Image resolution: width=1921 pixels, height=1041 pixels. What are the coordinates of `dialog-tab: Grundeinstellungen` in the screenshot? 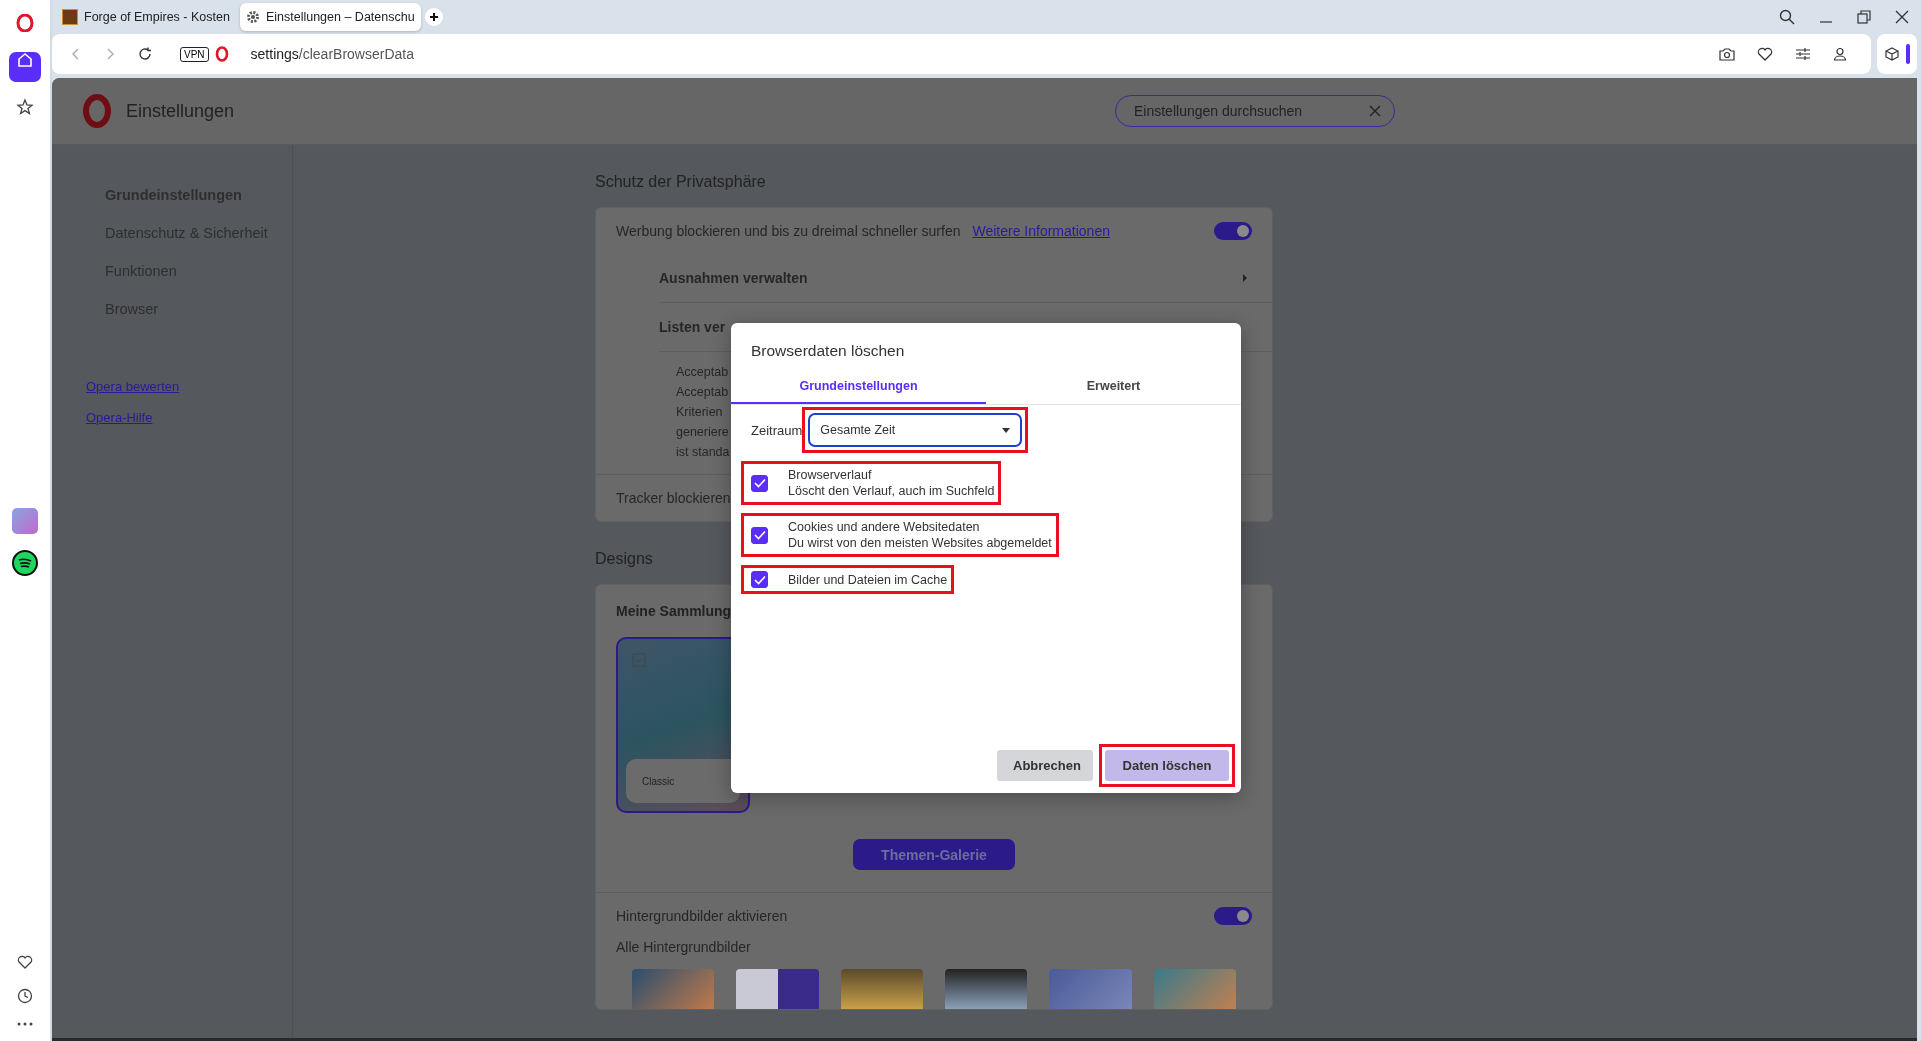 It's located at (858, 387).